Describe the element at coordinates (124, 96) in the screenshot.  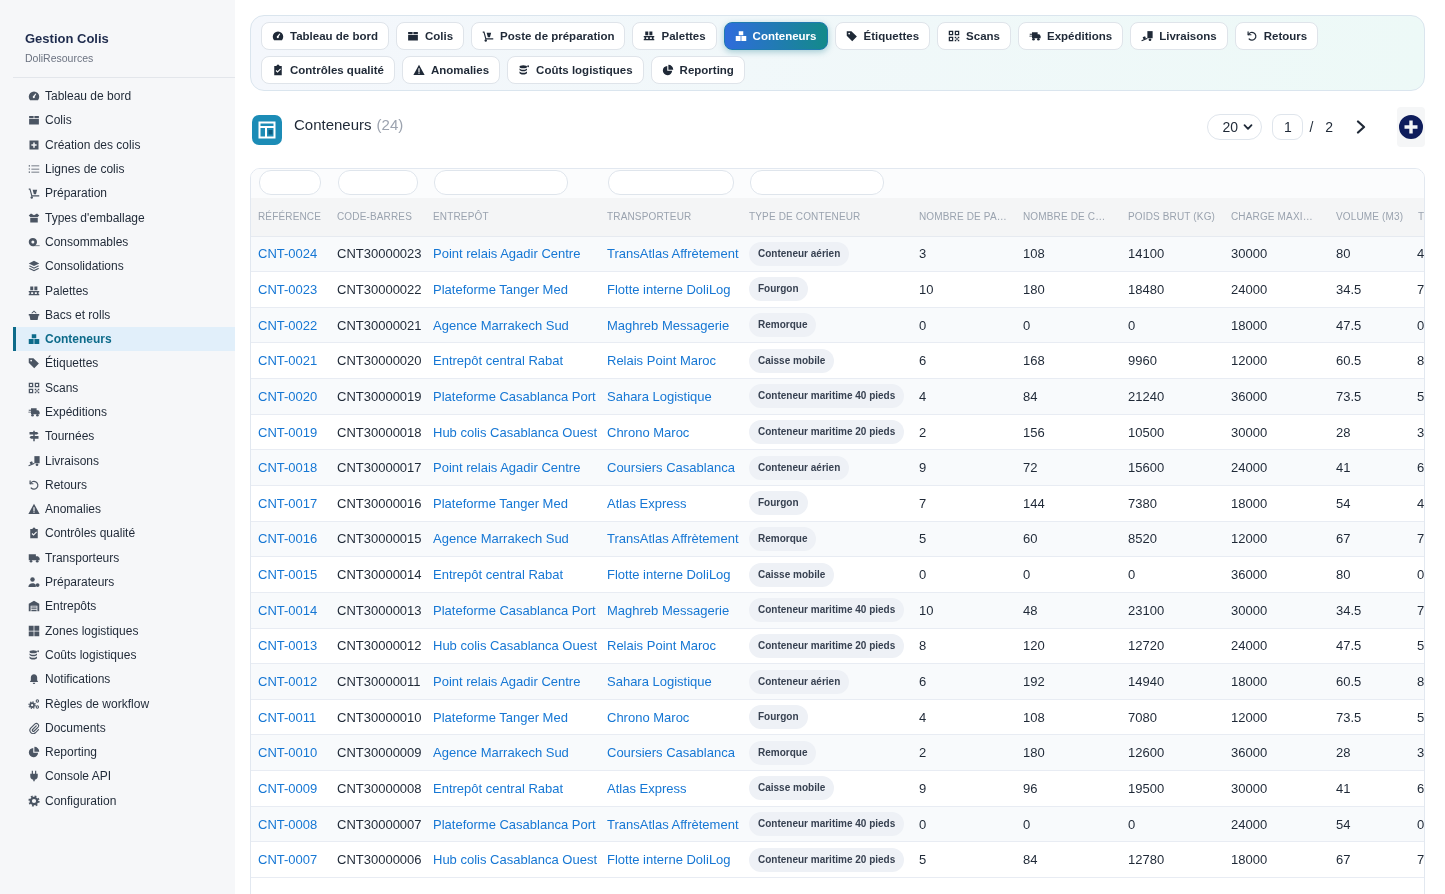
I see `sidebar-item: Tableau de bord` at that location.